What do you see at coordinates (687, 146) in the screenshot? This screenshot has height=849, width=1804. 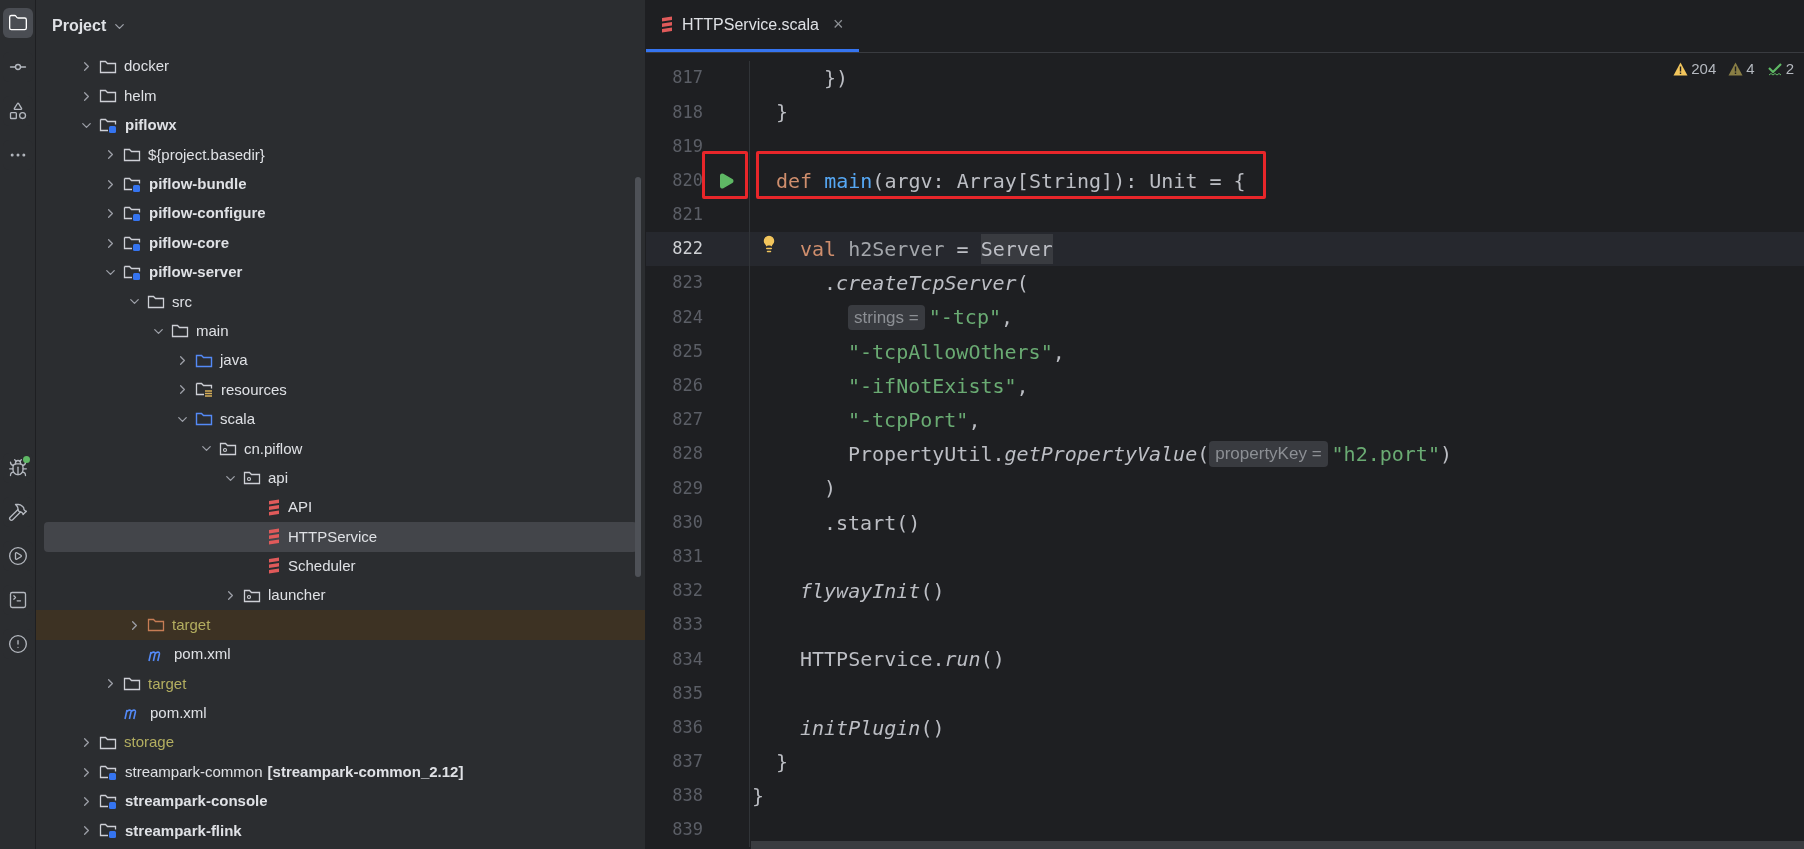 I see `line-number: 819` at bounding box center [687, 146].